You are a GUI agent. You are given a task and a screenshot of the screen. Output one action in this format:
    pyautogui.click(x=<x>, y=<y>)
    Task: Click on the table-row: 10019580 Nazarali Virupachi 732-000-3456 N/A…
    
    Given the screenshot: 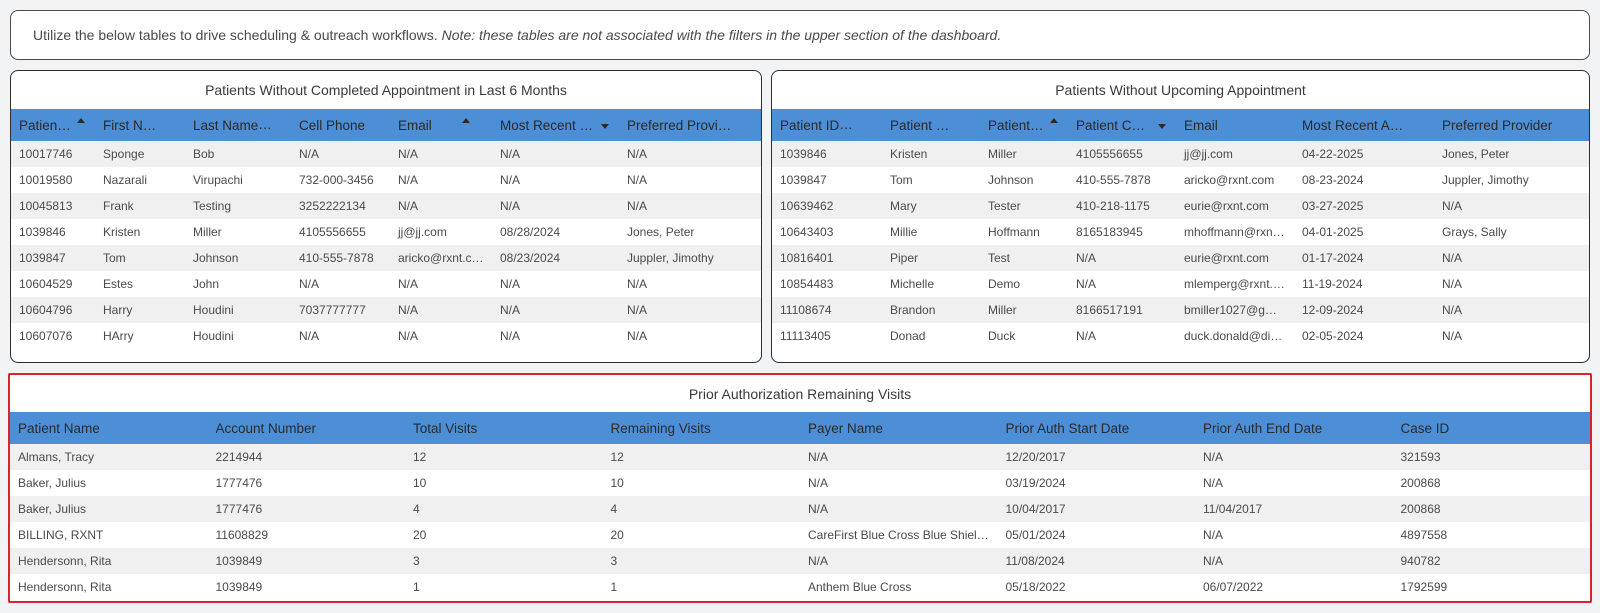 What is the action you would take?
    pyautogui.click(x=386, y=180)
    